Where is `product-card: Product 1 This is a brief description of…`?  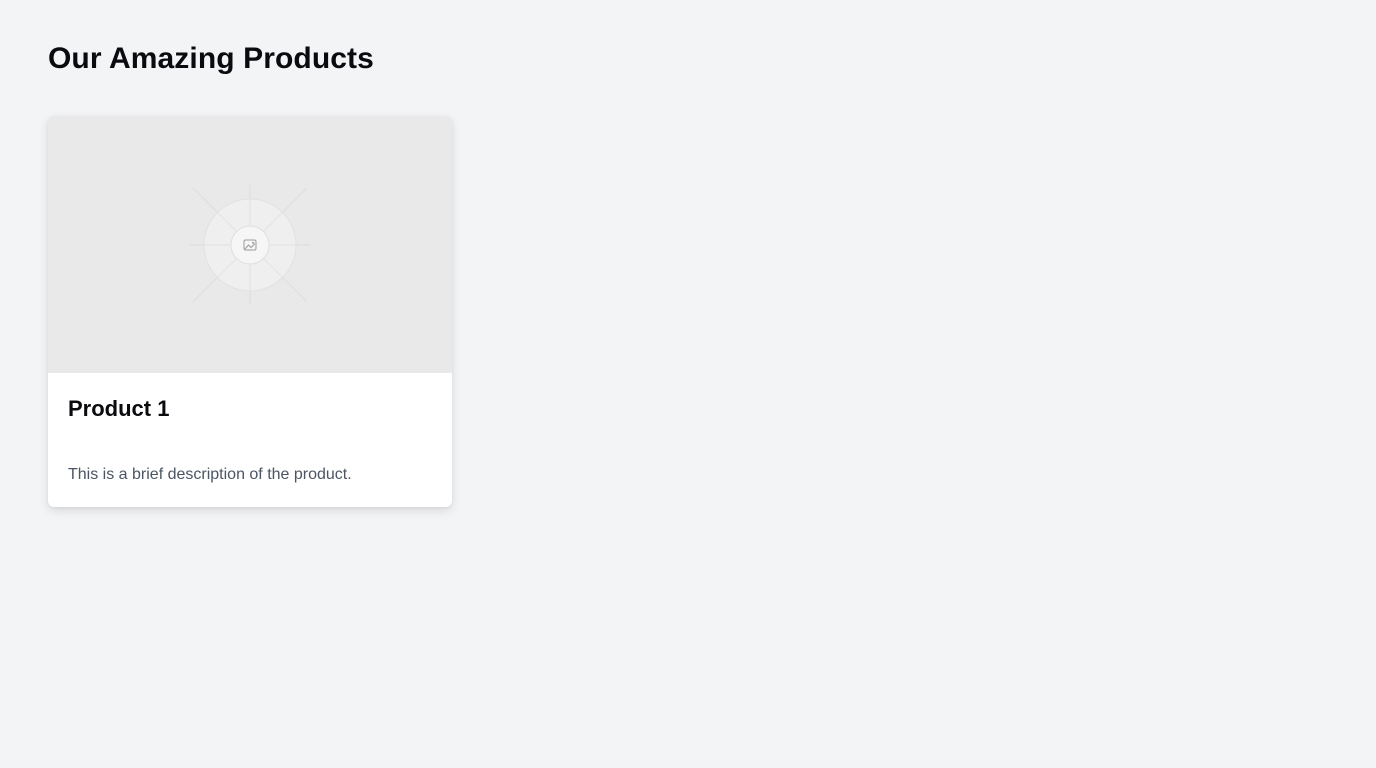 product-card: Product 1 This is a brief description of… is located at coordinates (250, 311).